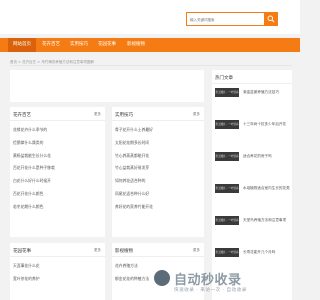 This screenshot has width=320, height=300. What do you see at coordinates (259, 252) in the screenshot?
I see `hot-article-title: 长寿花能开几个月吗` at bounding box center [259, 252].